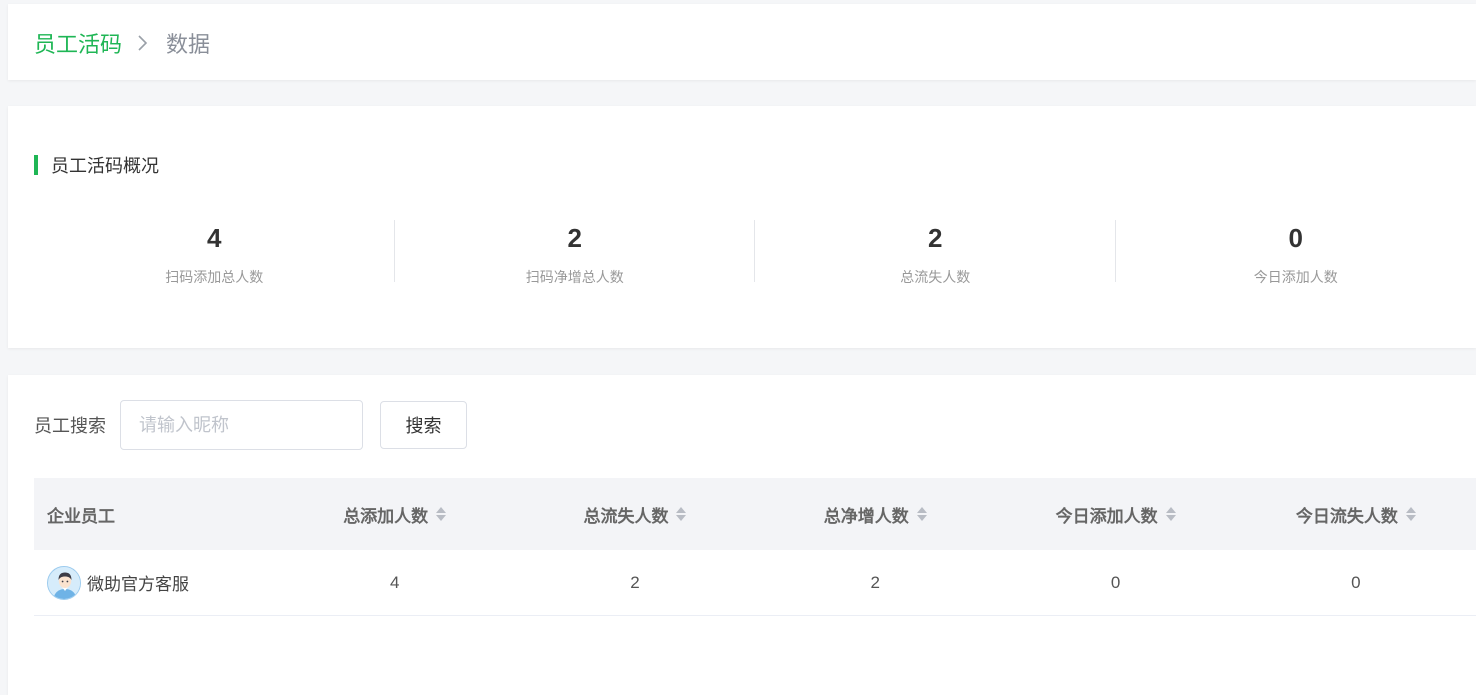 This screenshot has width=1476, height=695. I want to click on stat-label: 总流失人数, so click(935, 277).